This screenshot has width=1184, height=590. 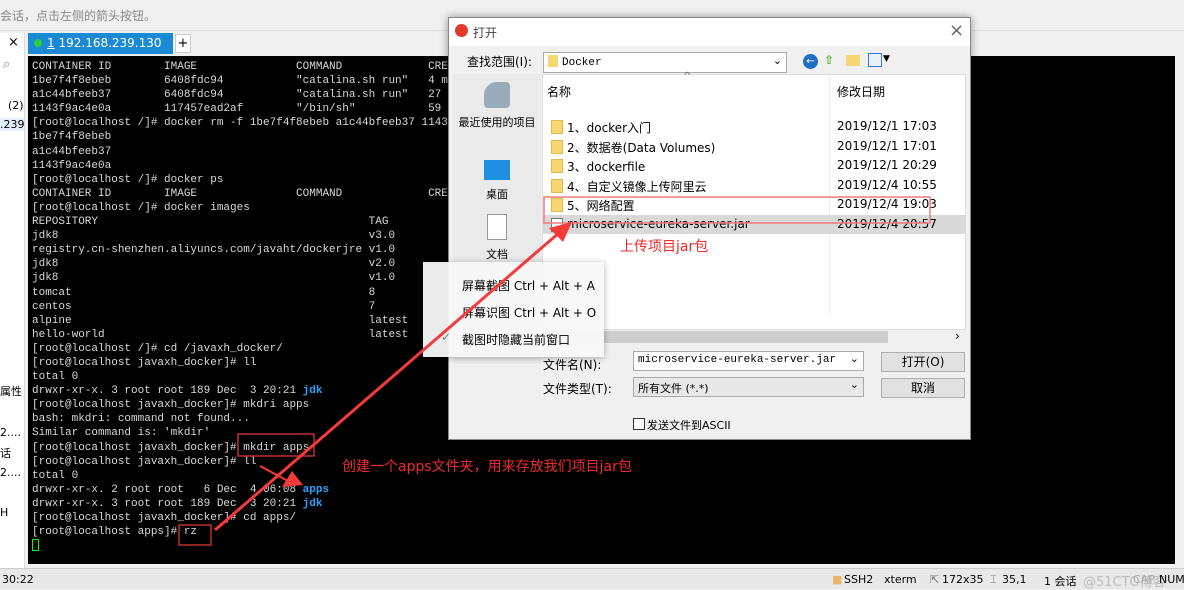 What do you see at coordinates (487, 467) in the screenshot?
I see `annotation-create: 创建一个apps文件夹，用来存放我们项目jar包` at bounding box center [487, 467].